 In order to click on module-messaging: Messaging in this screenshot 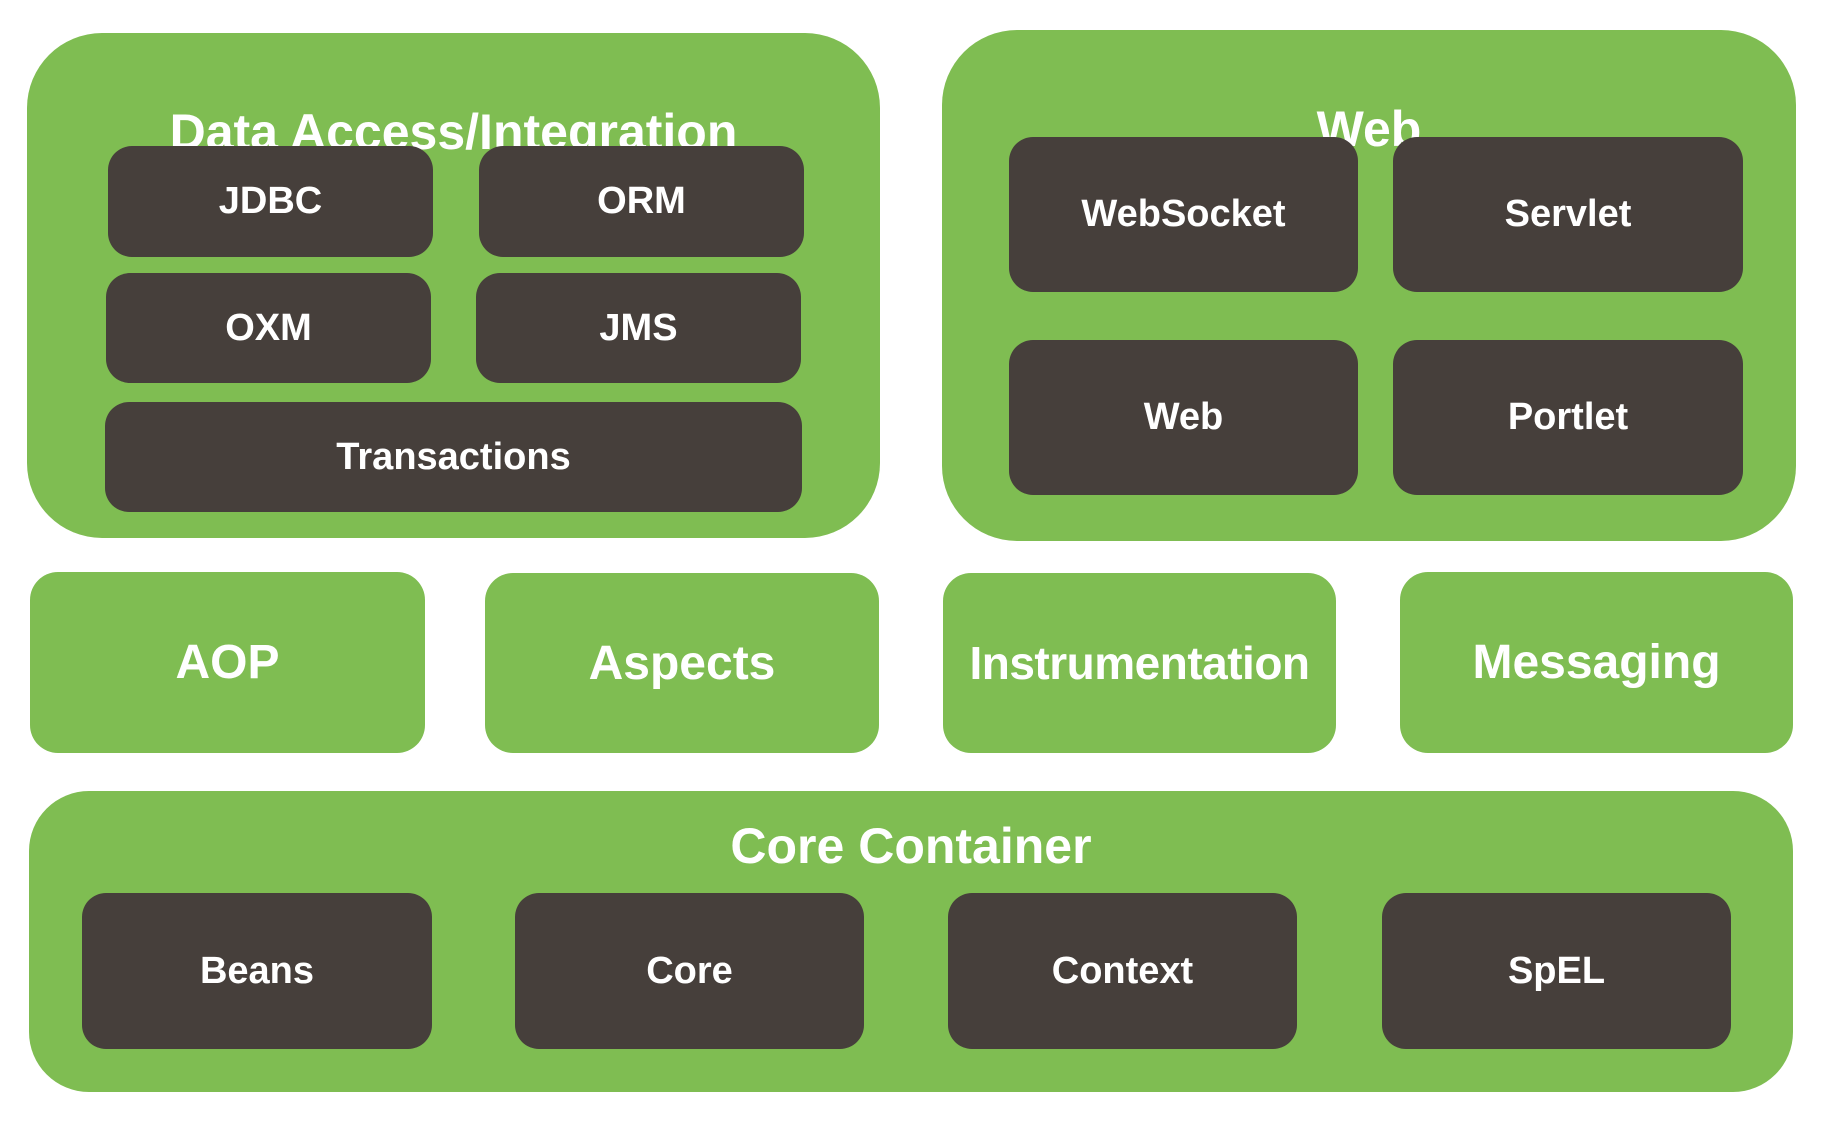, I will do `click(1596, 662)`.